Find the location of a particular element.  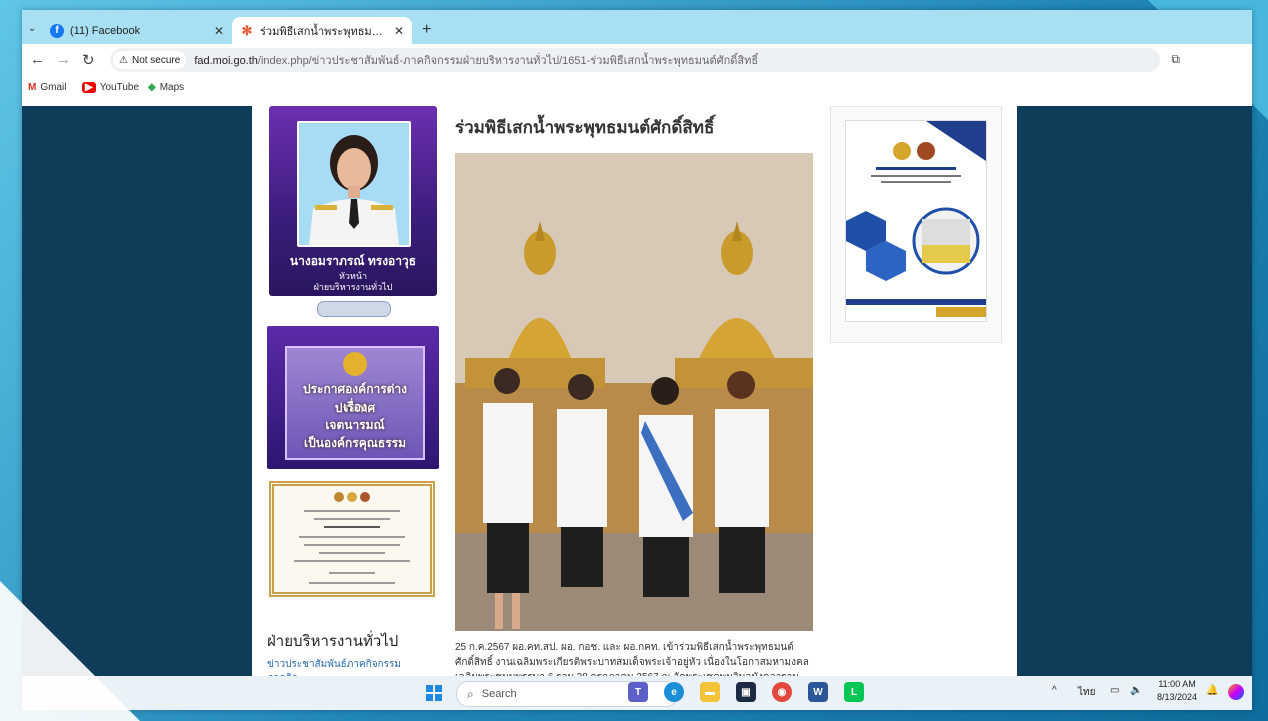

youtube-icon: ▶ is located at coordinates (89, 87).